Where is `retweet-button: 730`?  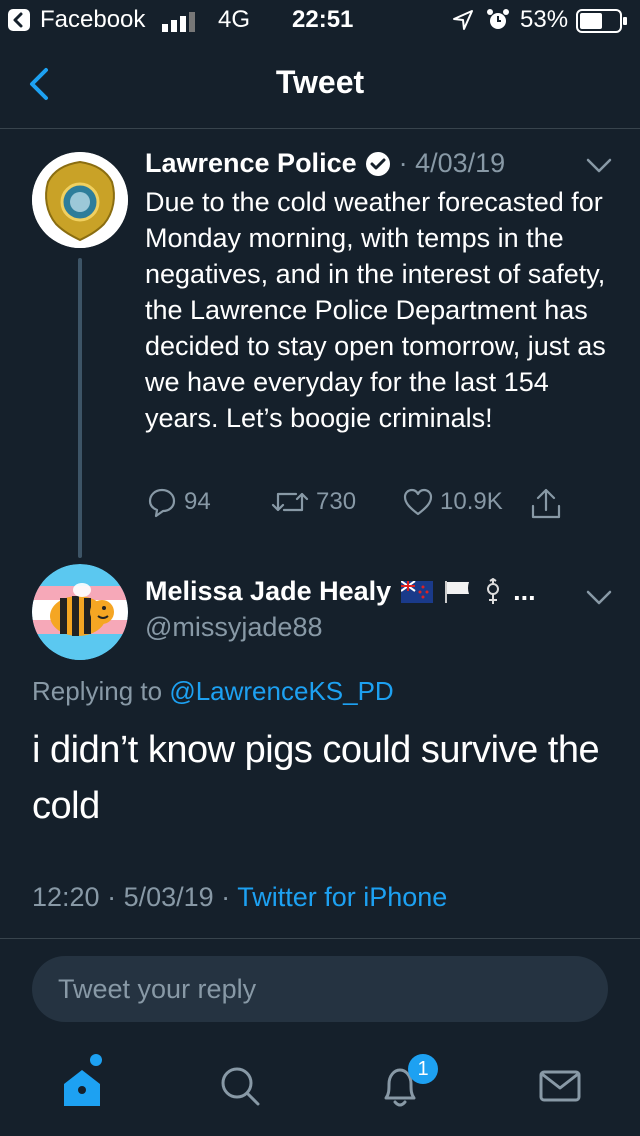 retweet-button: 730 is located at coordinates (313, 502).